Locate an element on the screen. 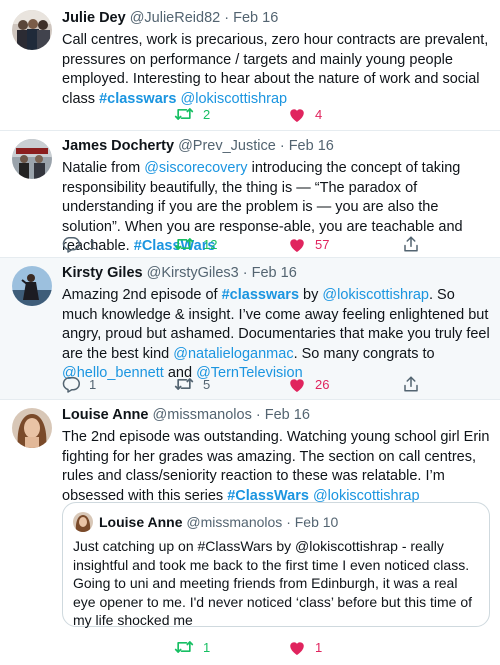  mention-link: @natalieloganmac is located at coordinates (233, 354).